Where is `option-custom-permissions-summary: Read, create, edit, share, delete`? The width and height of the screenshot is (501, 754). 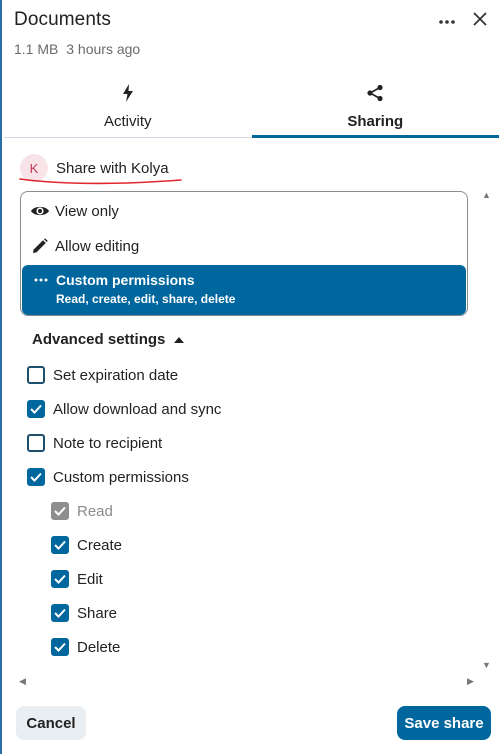
option-custom-permissions-summary: Read, create, edit, share, delete is located at coordinates (146, 299).